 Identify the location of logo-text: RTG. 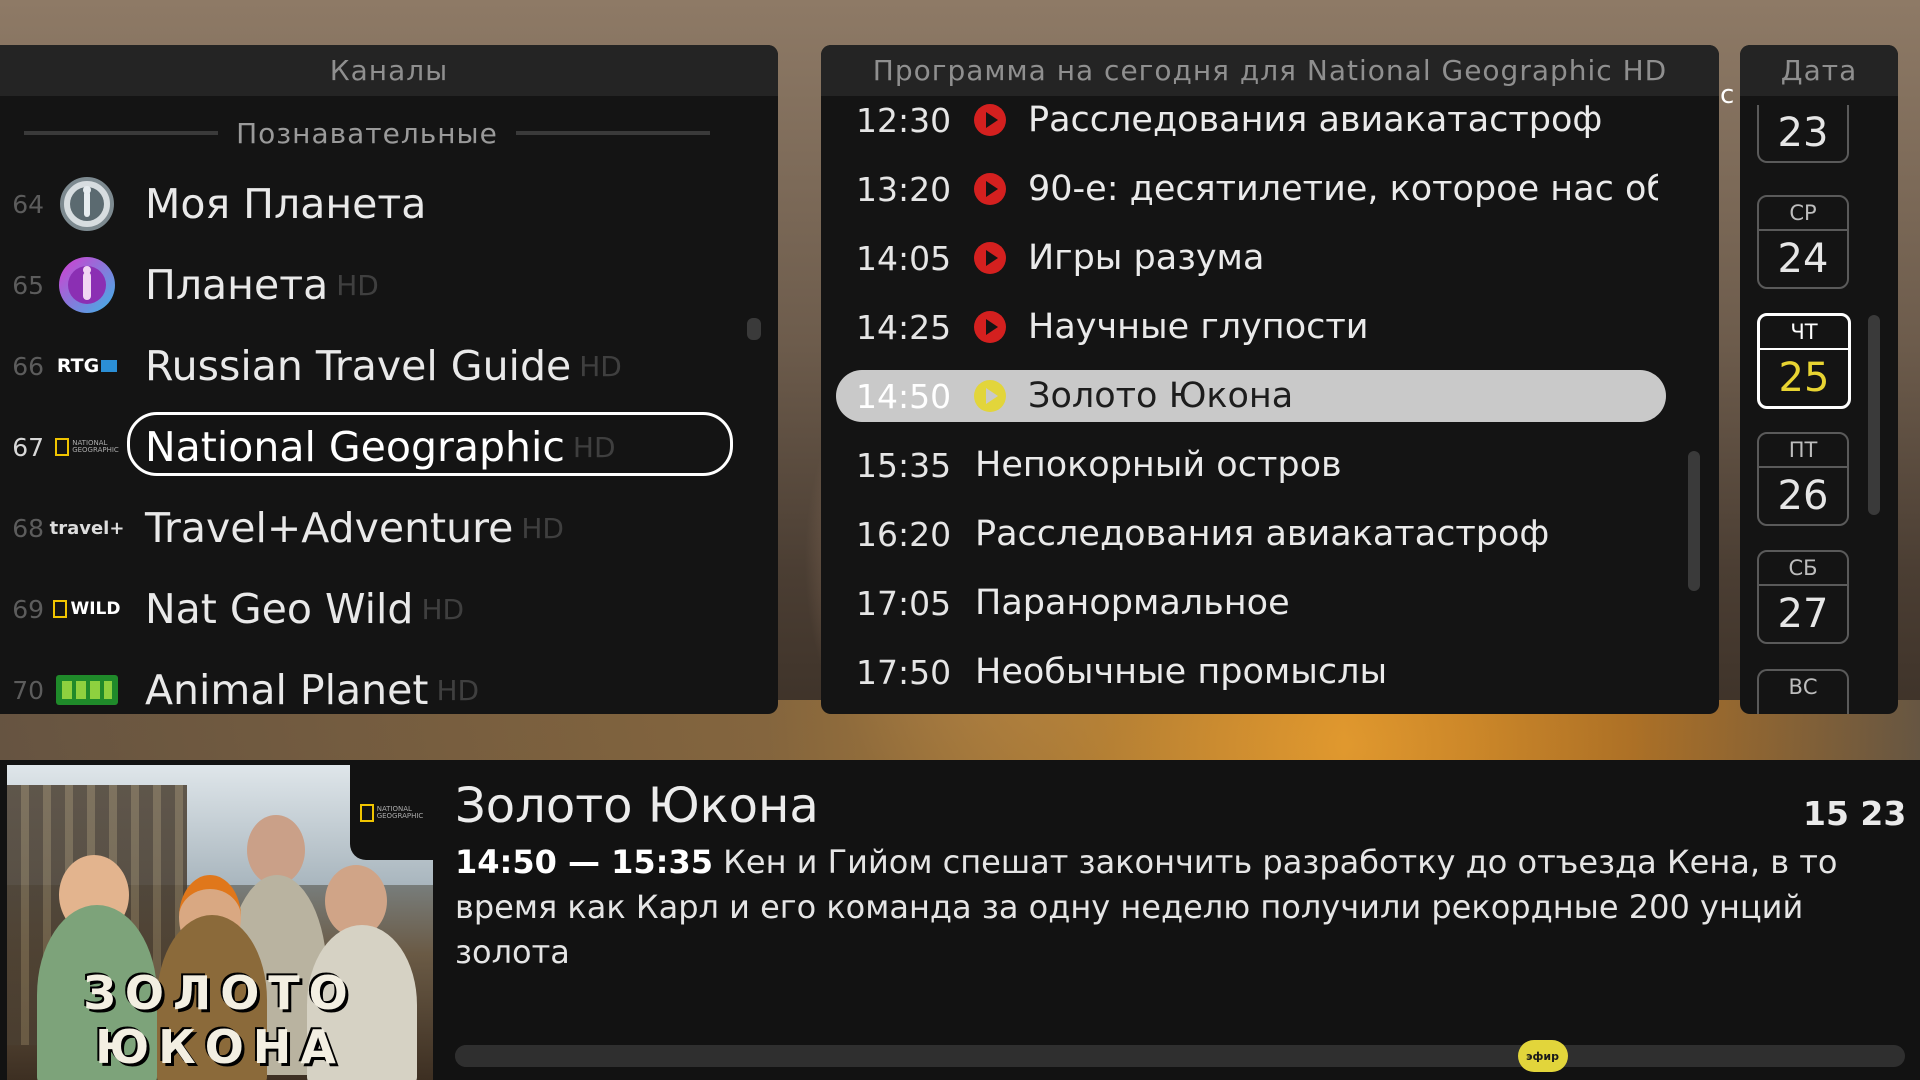
(78, 366).